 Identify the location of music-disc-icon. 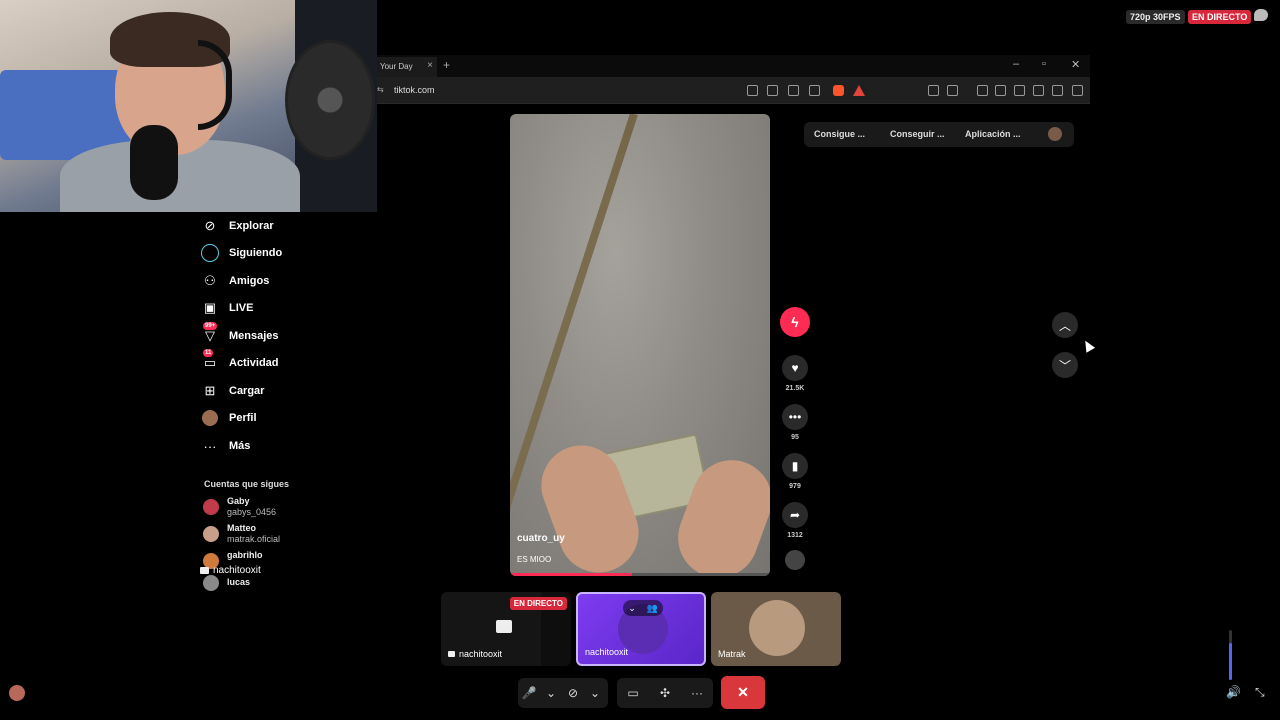
(795, 560).